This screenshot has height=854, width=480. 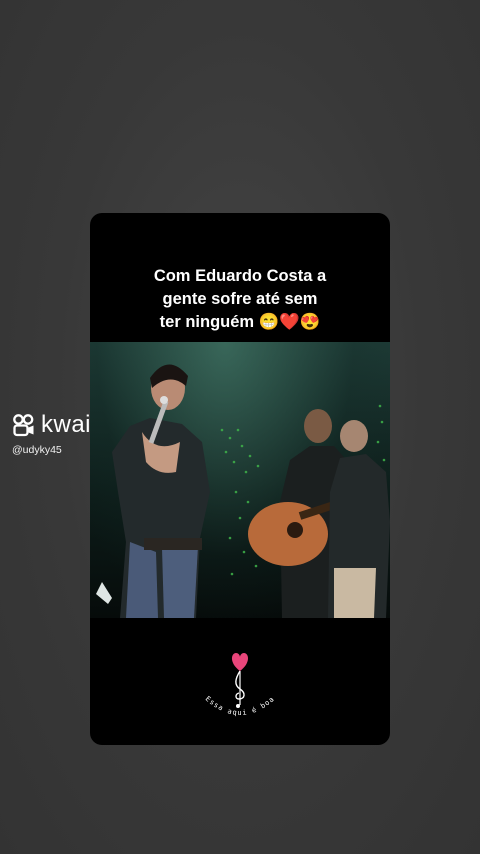 What do you see at coordinates (153, 491) in the screenshot?
I see `singer-figure` at bounding box center [153, 491].